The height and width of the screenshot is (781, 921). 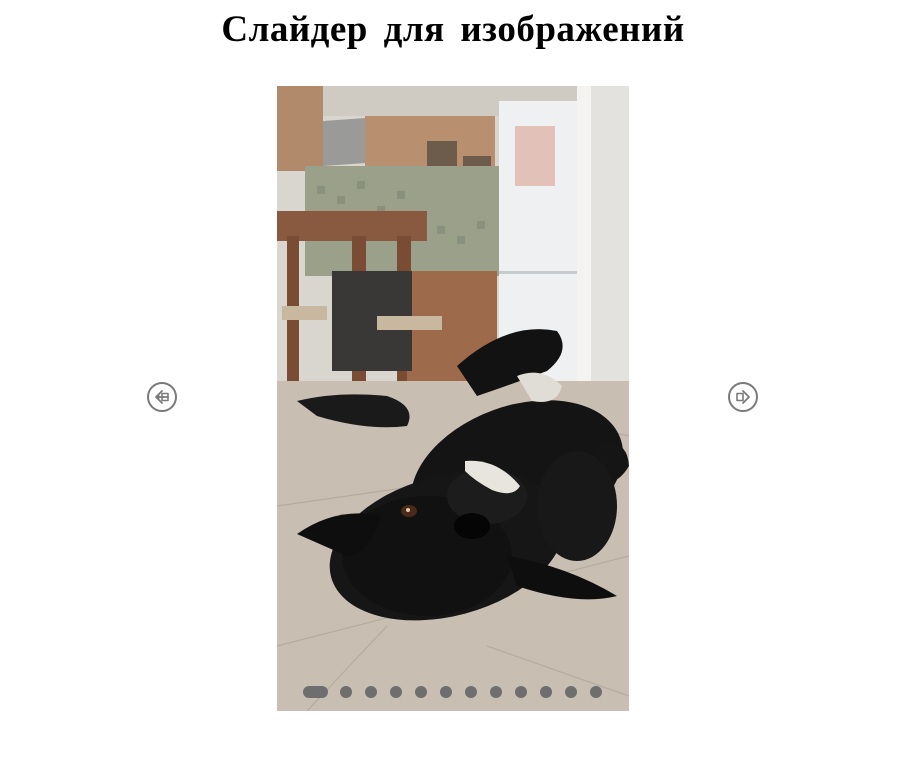 I want to click on page-title: Слайдер для изображений, so click(x=453, y=29).